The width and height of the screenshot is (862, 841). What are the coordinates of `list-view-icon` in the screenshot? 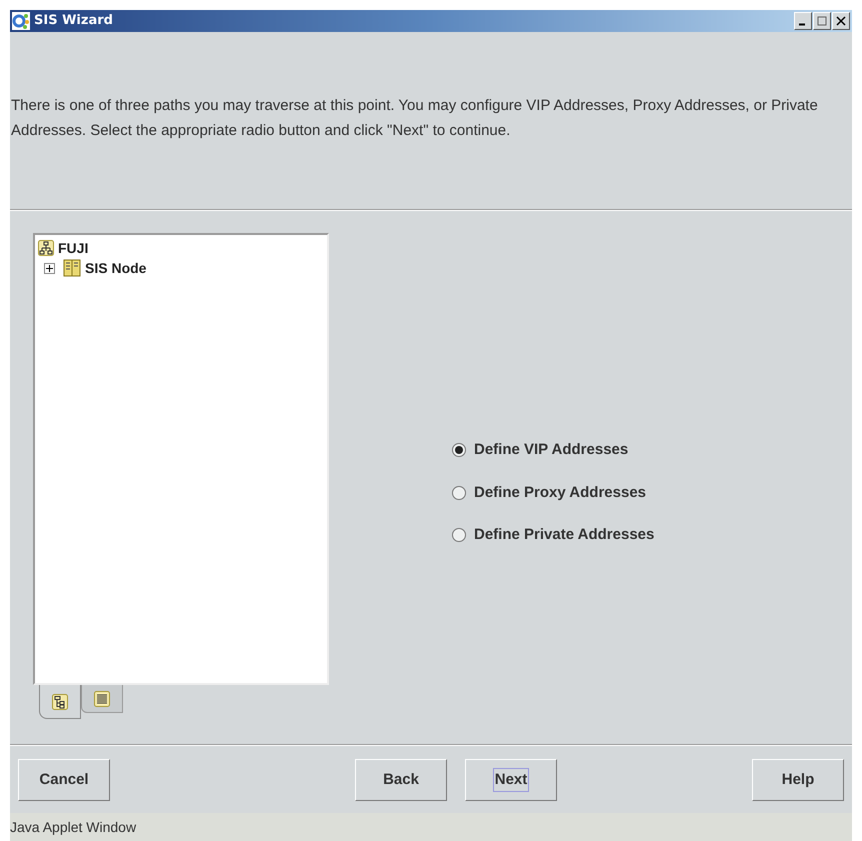 It's located at (102, 698).